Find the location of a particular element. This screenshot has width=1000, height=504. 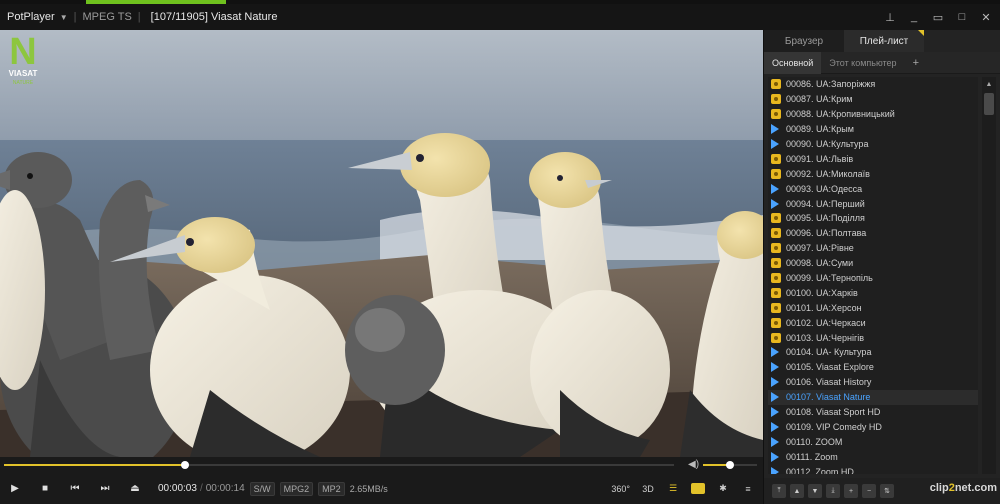

playlist-item: 00099. UA:Тернопіль is located at coordinates (873, 278).